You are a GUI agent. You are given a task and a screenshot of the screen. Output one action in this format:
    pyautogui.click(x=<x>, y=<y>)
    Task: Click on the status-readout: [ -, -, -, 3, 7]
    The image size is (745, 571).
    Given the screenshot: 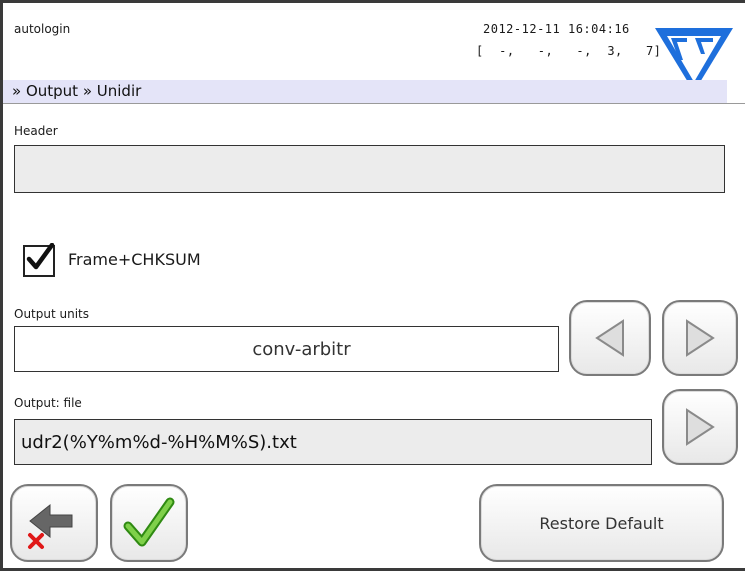 What is the action you would take?
    pyautogui.click(x=569, y=51)
    